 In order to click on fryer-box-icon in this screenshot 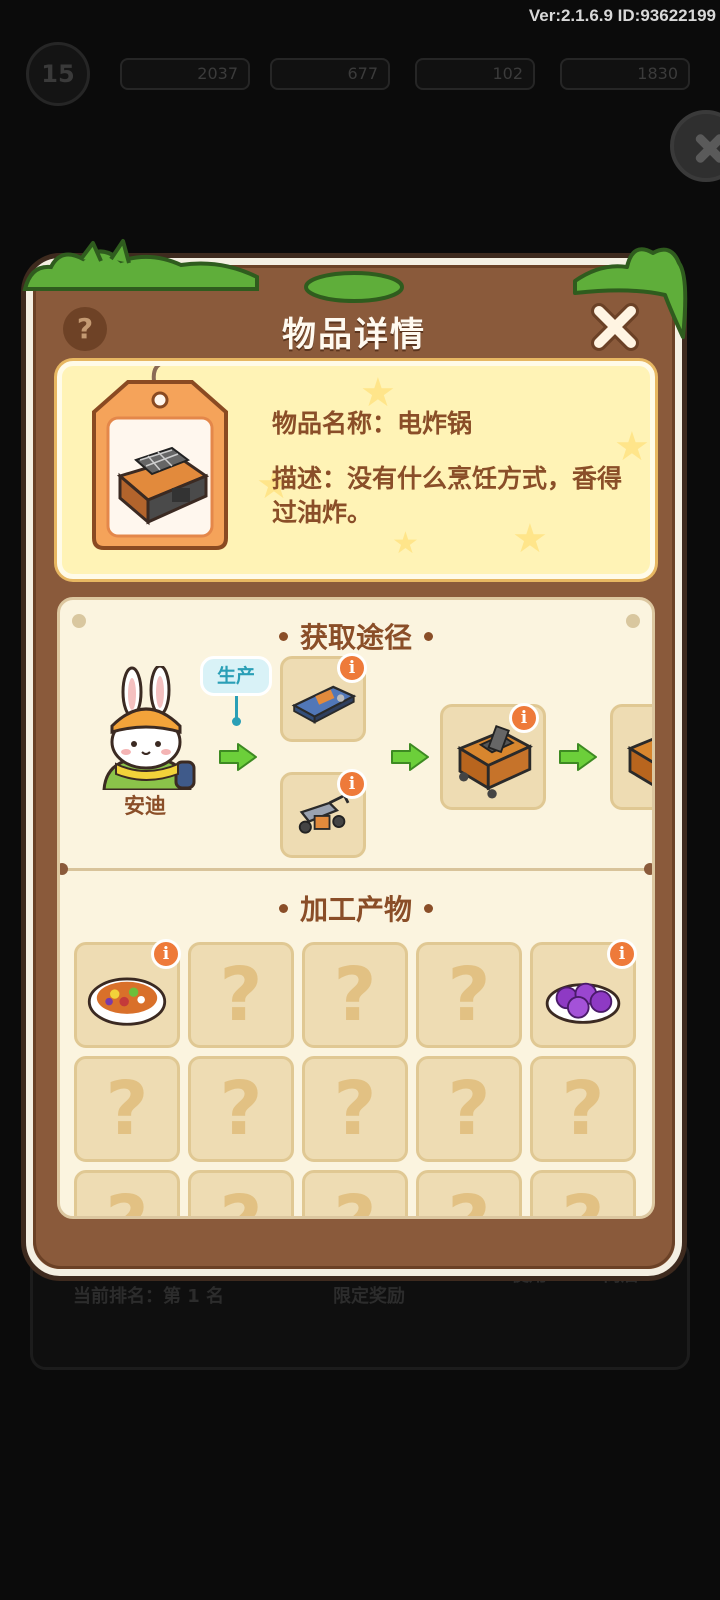, I will do `click(639, 762)`.